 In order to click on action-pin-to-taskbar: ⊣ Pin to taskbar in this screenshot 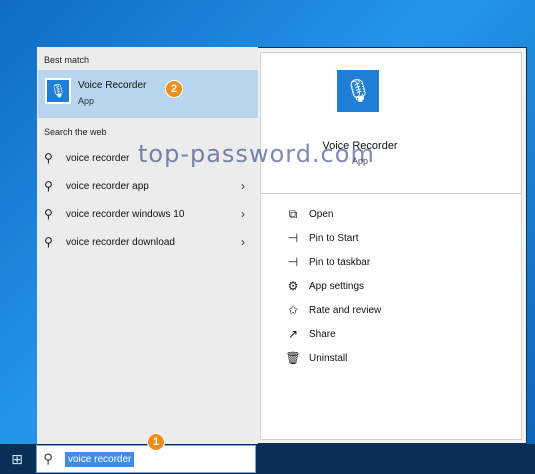, I will do `click(385, 262)`.